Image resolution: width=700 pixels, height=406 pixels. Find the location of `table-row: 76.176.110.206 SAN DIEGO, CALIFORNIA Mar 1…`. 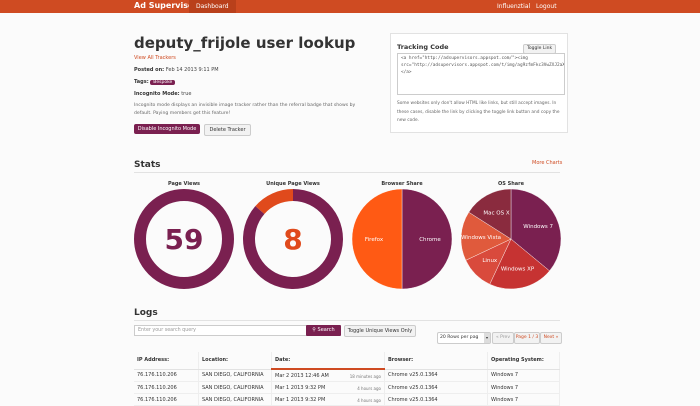

table-row: 76.176.110.206 SAN DIEGO, CALIFORNIA Mar 1… is located at coordinates (347, 387).